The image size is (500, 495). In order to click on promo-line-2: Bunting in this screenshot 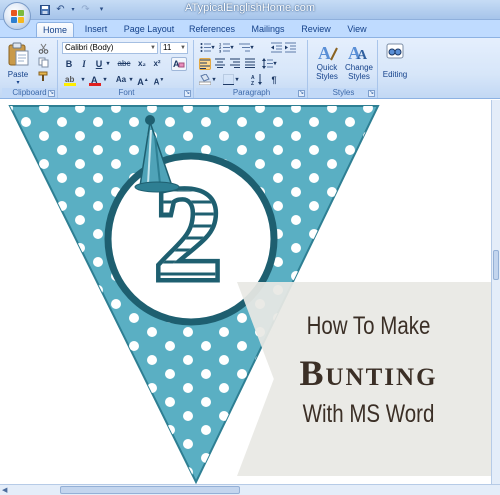, I will do `click(368, 373)`.